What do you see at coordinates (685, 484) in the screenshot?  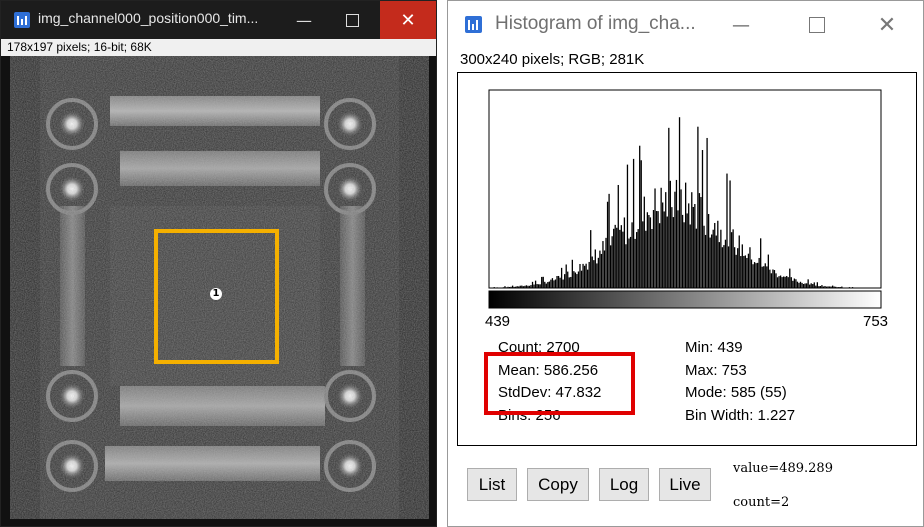 I see `live-button: Live` at bounding box center [685, 484].